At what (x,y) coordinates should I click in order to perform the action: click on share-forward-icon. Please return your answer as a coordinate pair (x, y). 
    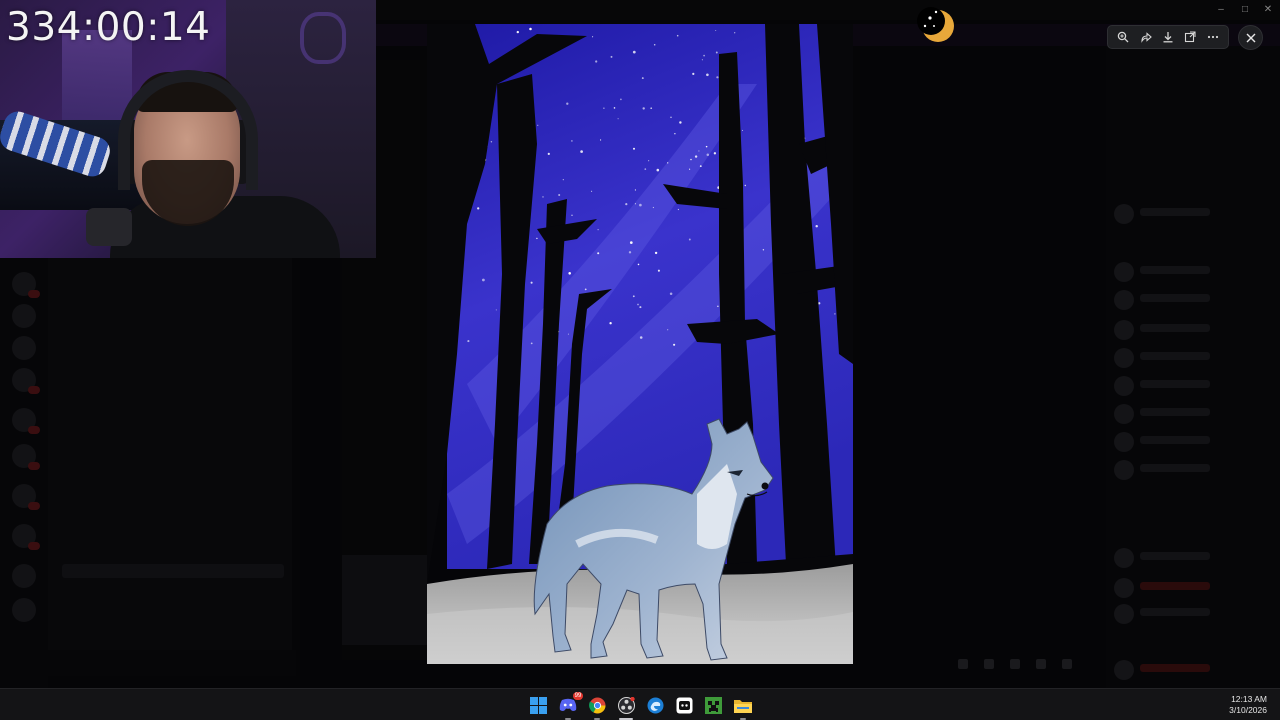
    Looking at the image, I should click on (1146, 37).